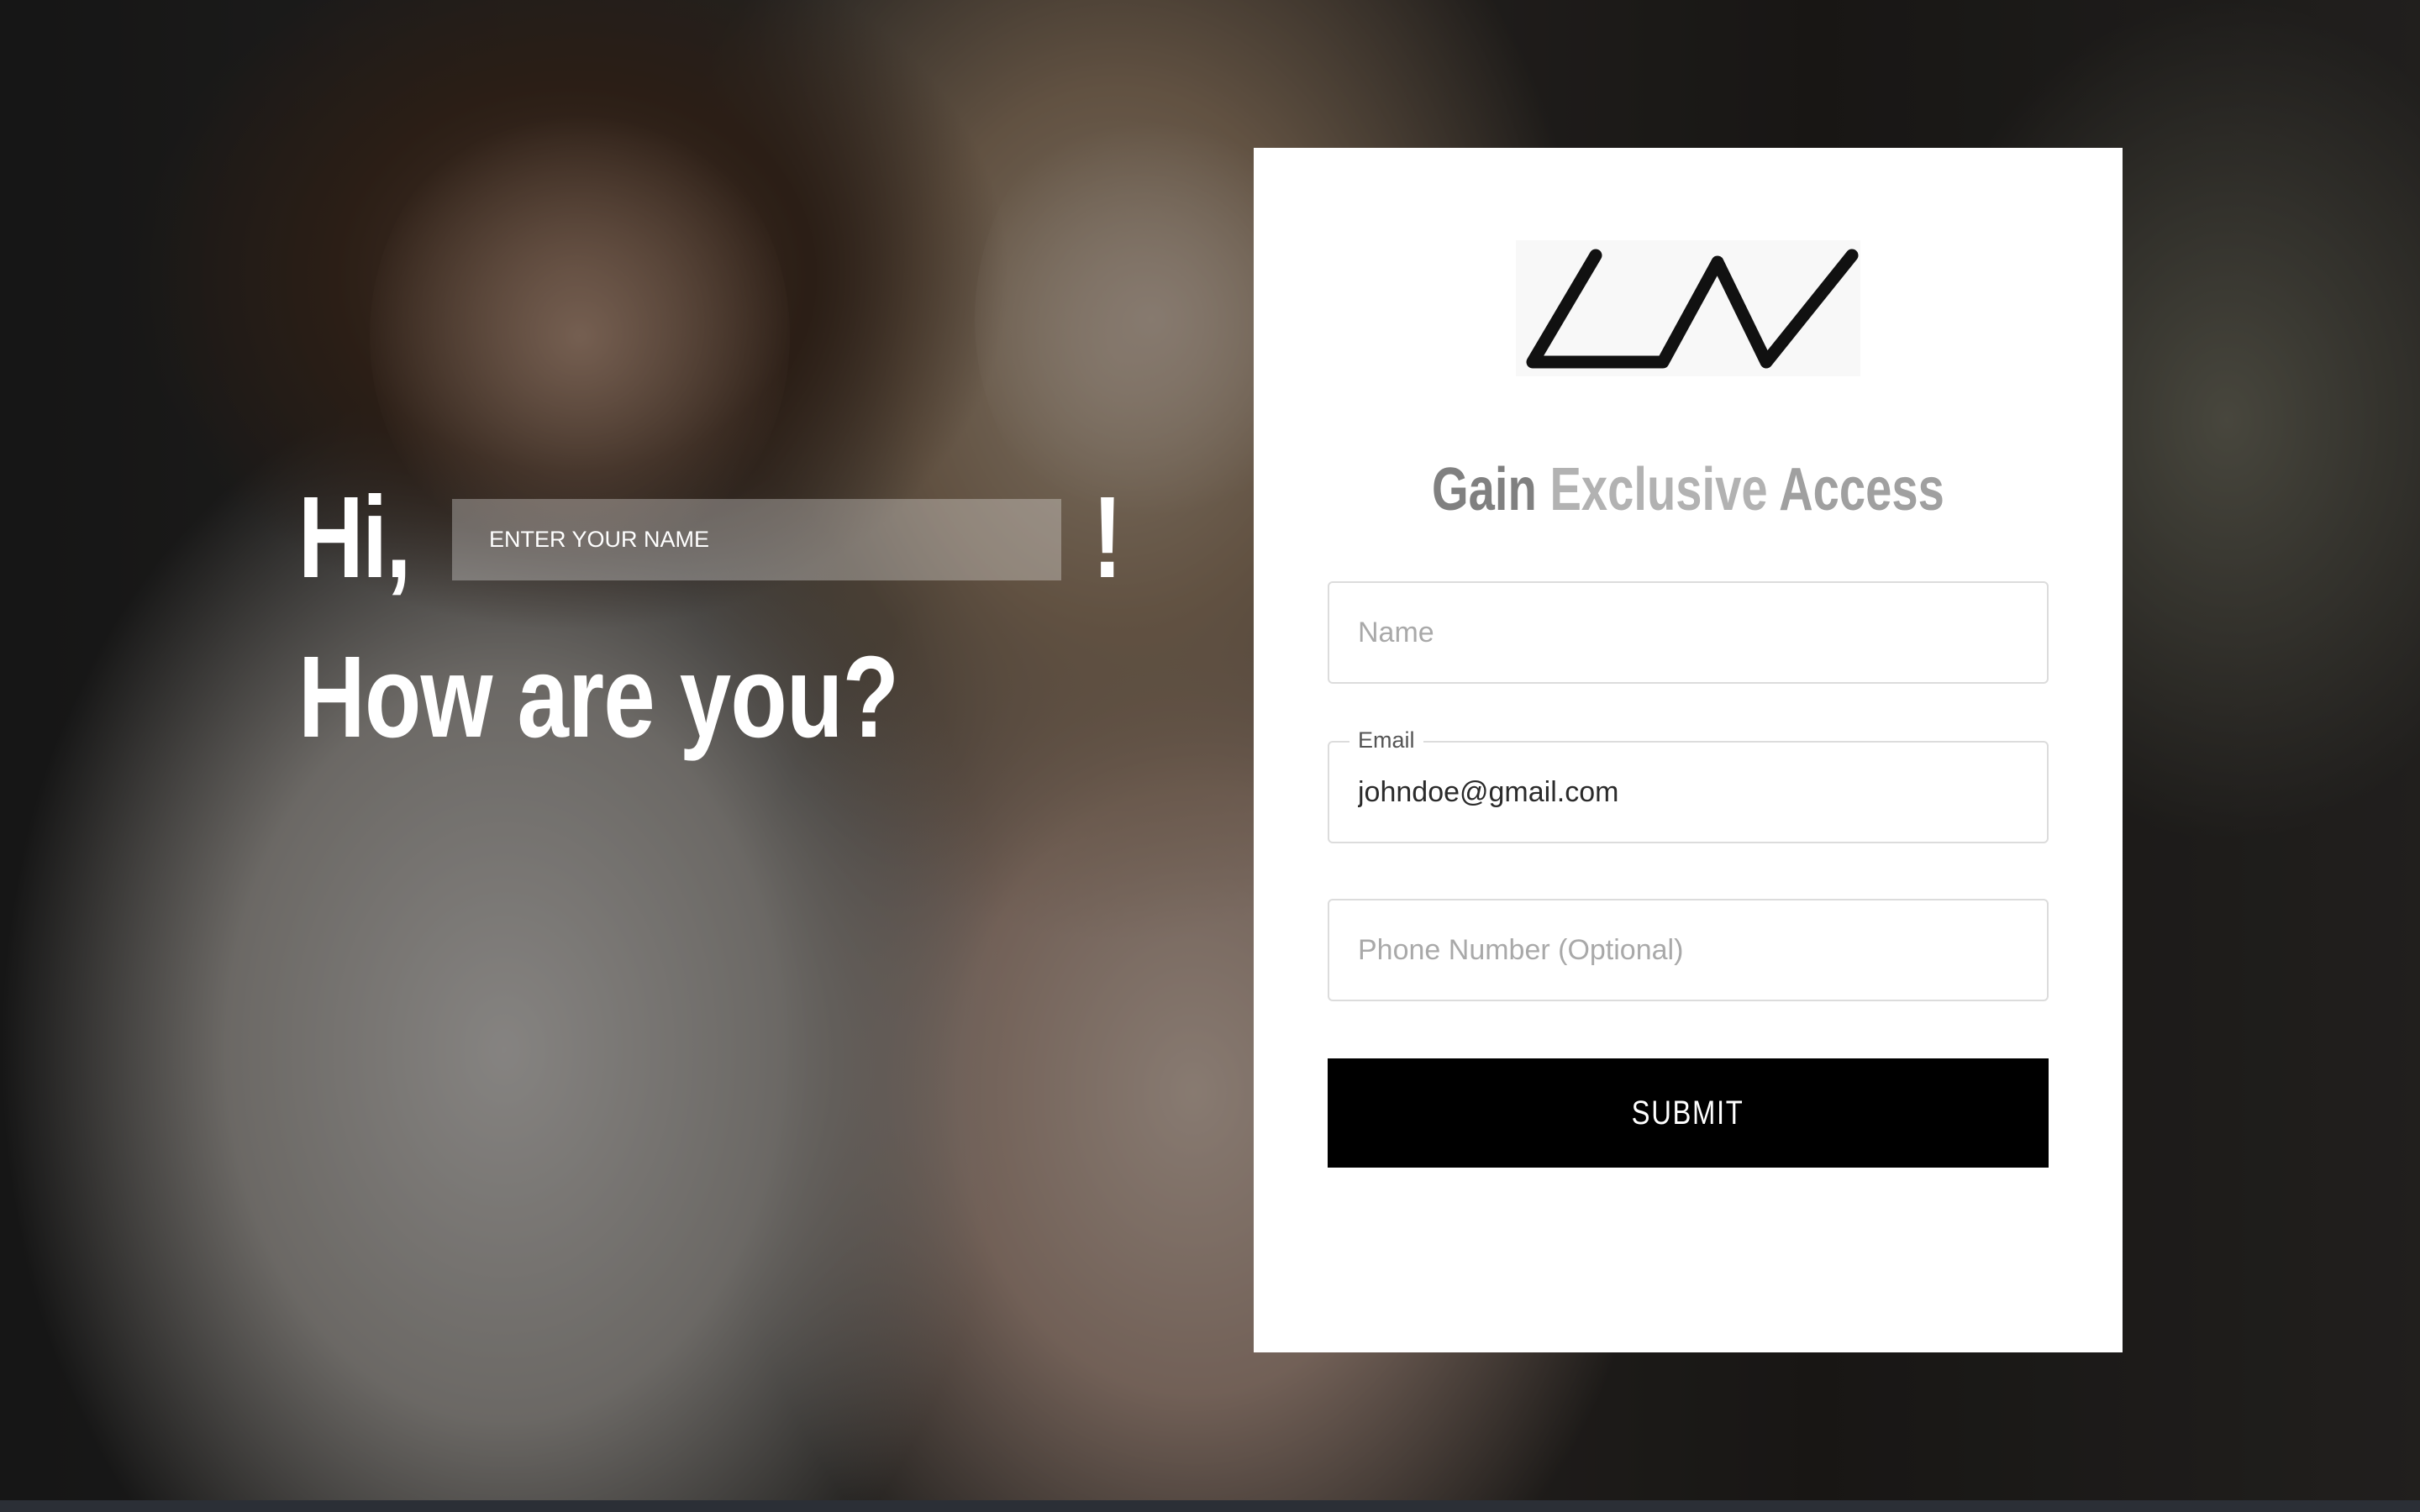 The image size is (2420, 1512). What do you see at coordinates (1107, 537) in the screenshot?
I see `greeting-exclamation: !` at bounding box center [1107, 537].